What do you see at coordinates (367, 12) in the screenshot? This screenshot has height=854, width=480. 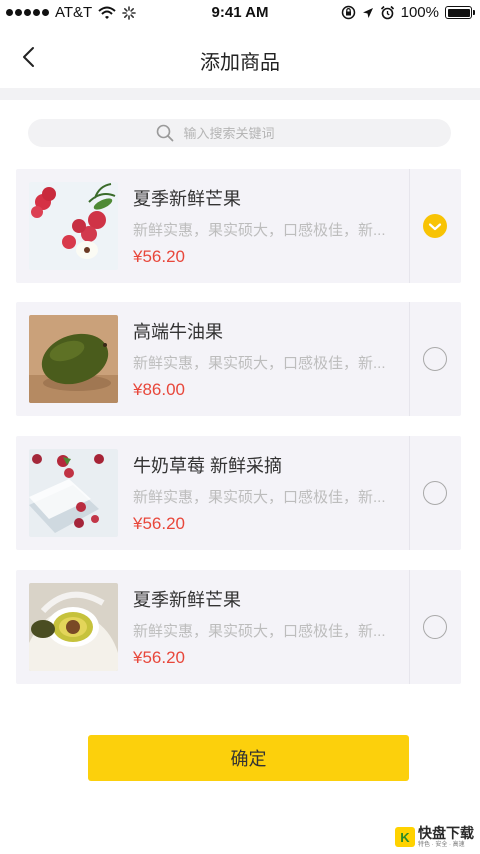 I see `location-icon` at bounding box center [367, 12].